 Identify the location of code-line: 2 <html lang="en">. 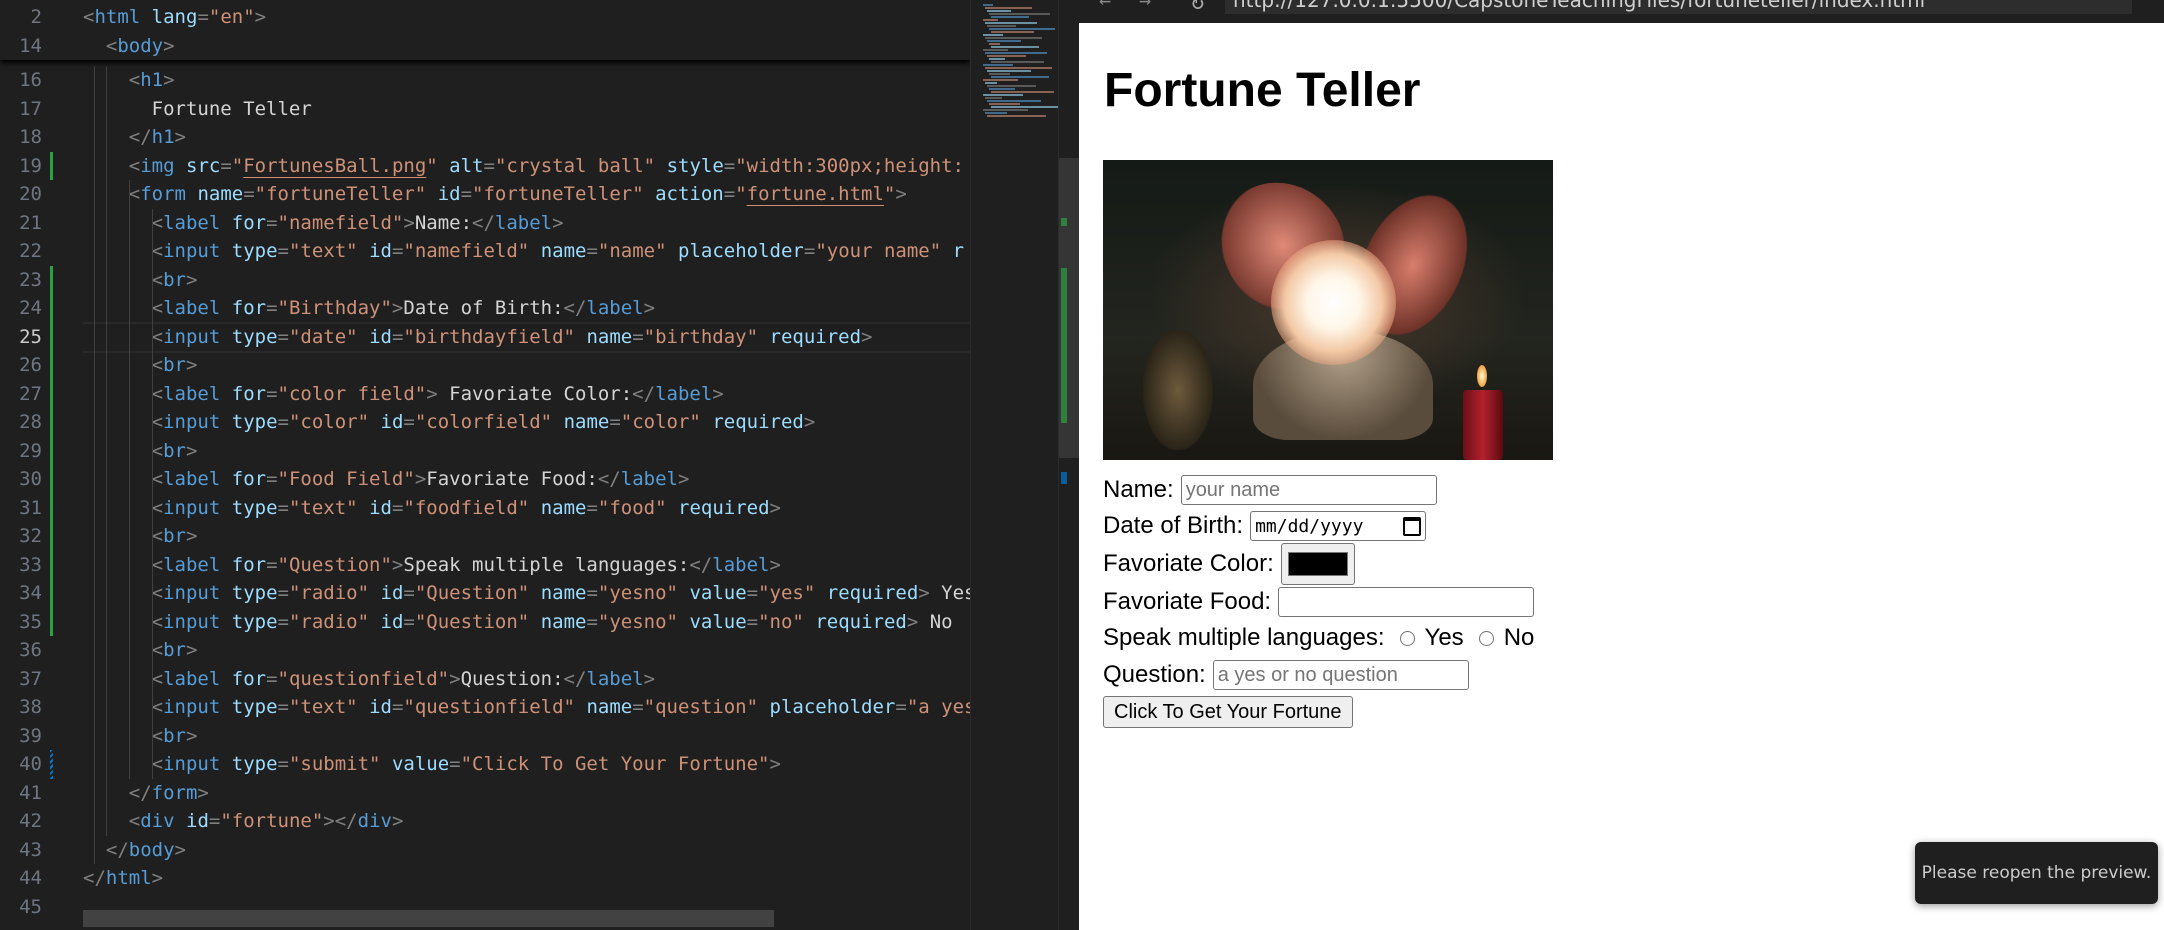
(485, 17).